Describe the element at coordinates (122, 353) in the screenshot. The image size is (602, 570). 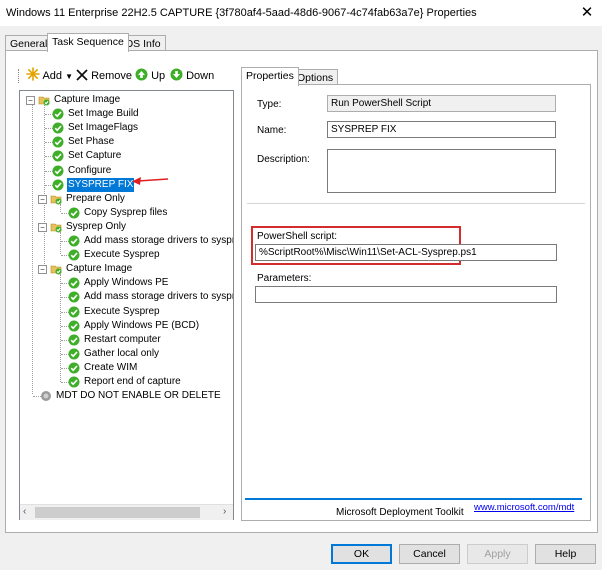
I see `tree-item-label: Gather local only` at that location.